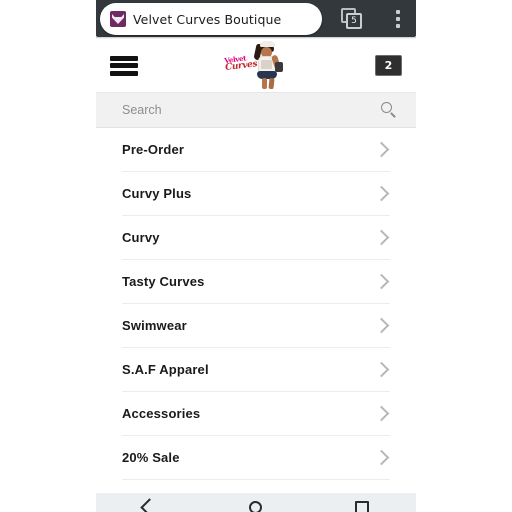 The image size is (512, 512). I want to click on search-bar, so click(256, 110).